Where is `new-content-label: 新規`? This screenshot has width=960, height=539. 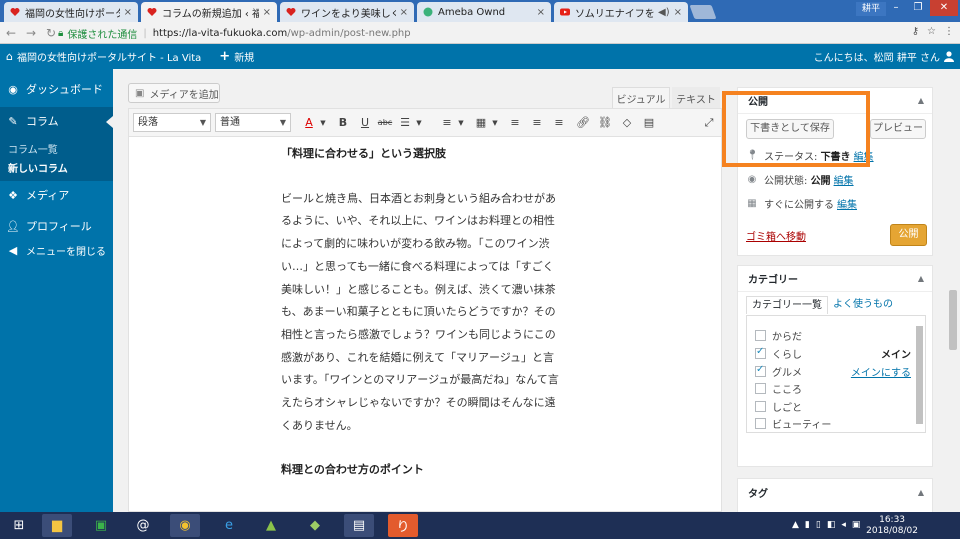 new-content-label: 新規 is located at coordinates (244, 58).